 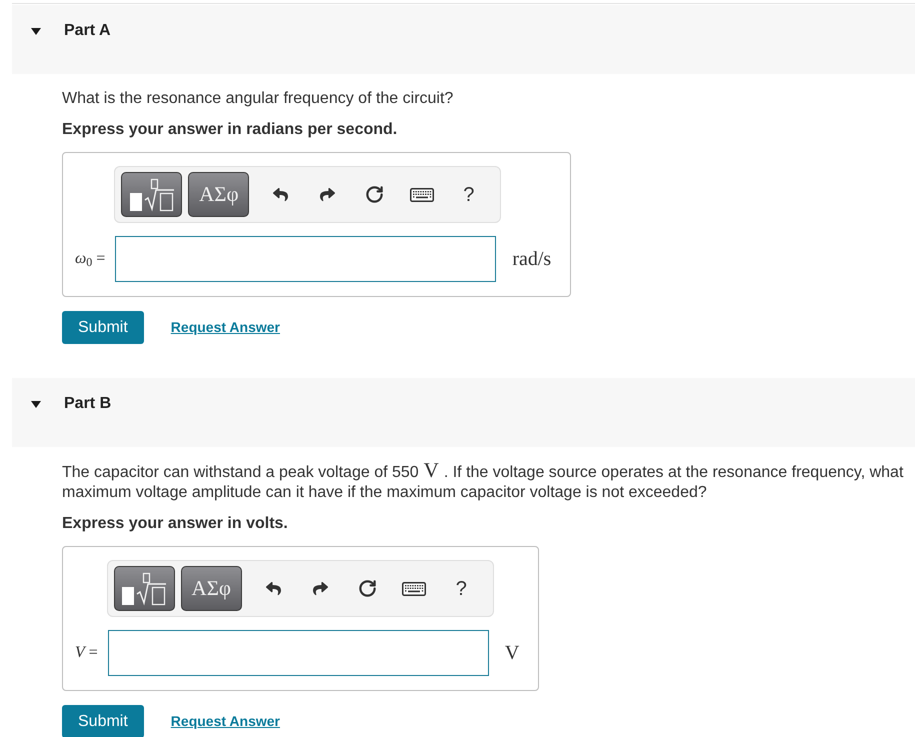 I want to click on unit-label: rad/s, so click(x=532, y=259).